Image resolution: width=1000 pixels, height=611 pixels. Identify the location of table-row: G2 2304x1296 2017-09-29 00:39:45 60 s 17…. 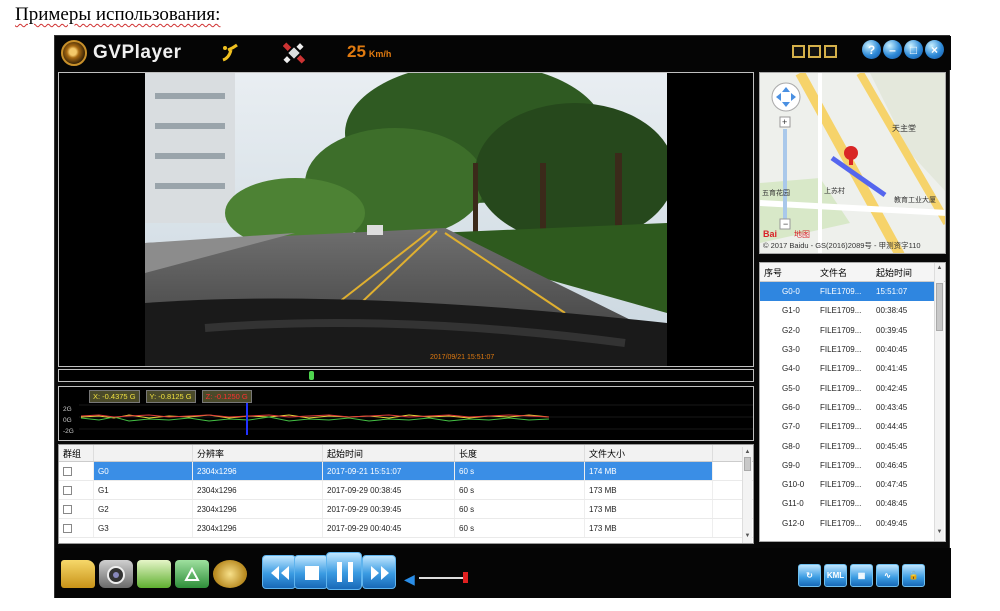
(406, 509).